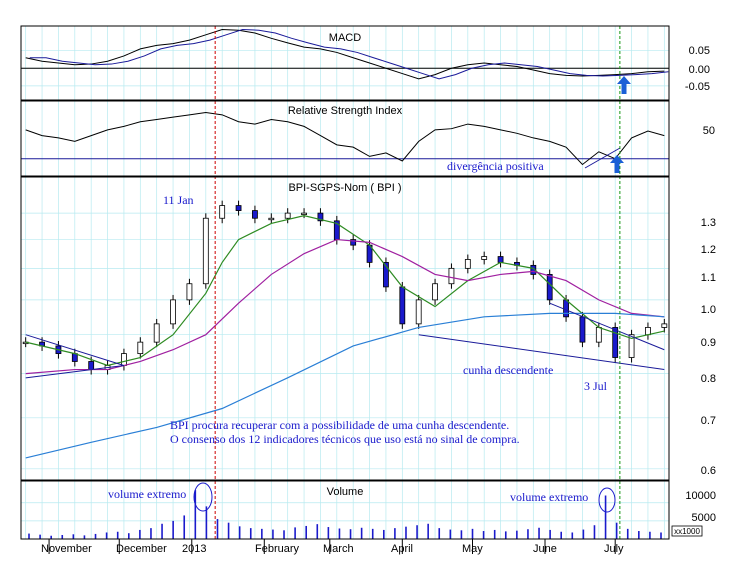 This screenshot has width=739, height=572. I want to click on volume-tick-label: 5000, so click(704, 518).